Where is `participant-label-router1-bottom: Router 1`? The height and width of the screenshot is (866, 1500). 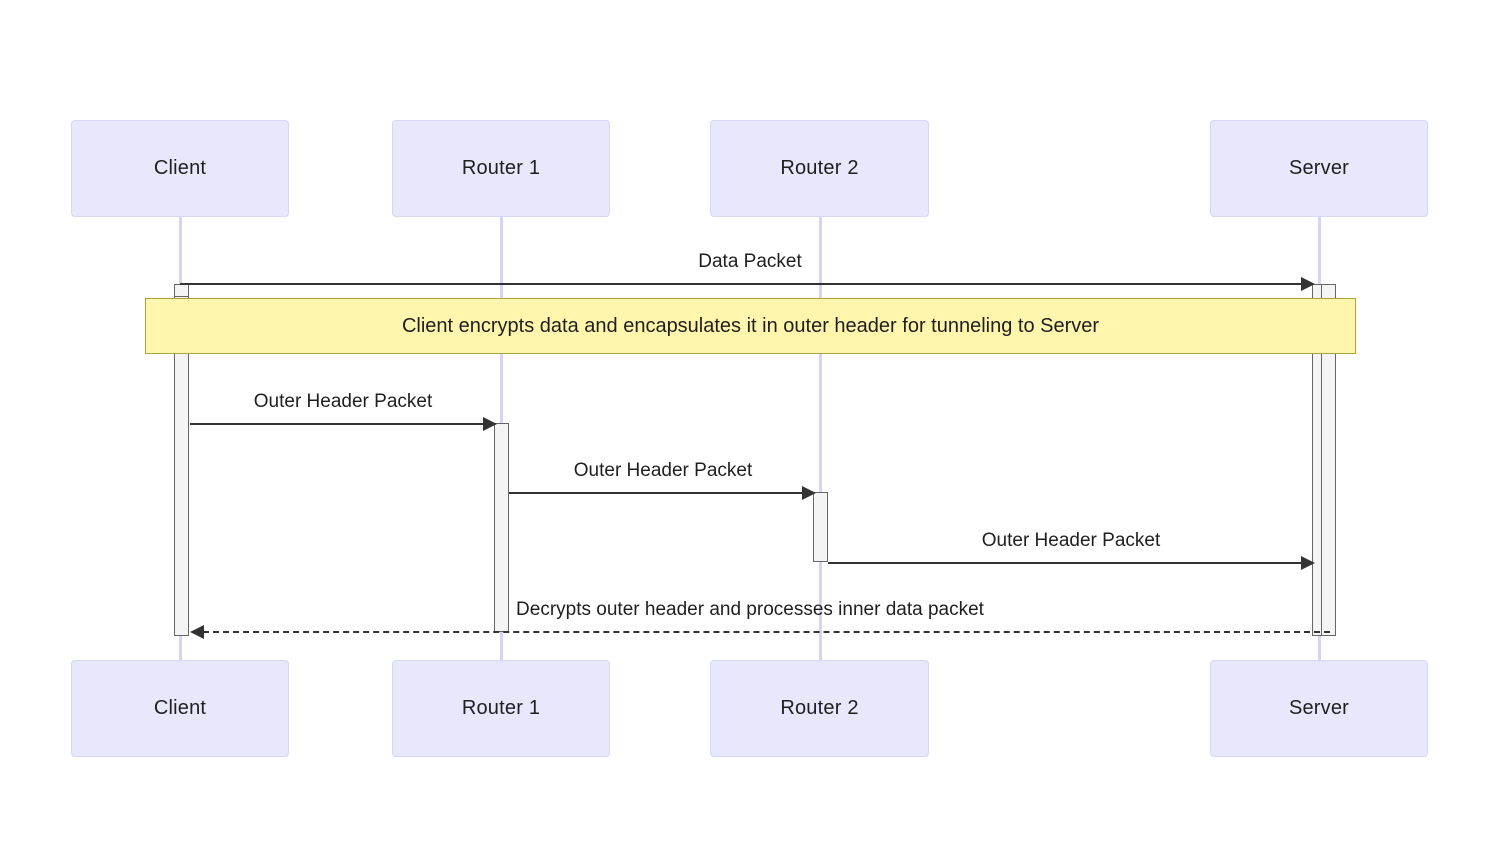
participant-label-router1-bottom: Router 1 is located at coordinates (501, 708).